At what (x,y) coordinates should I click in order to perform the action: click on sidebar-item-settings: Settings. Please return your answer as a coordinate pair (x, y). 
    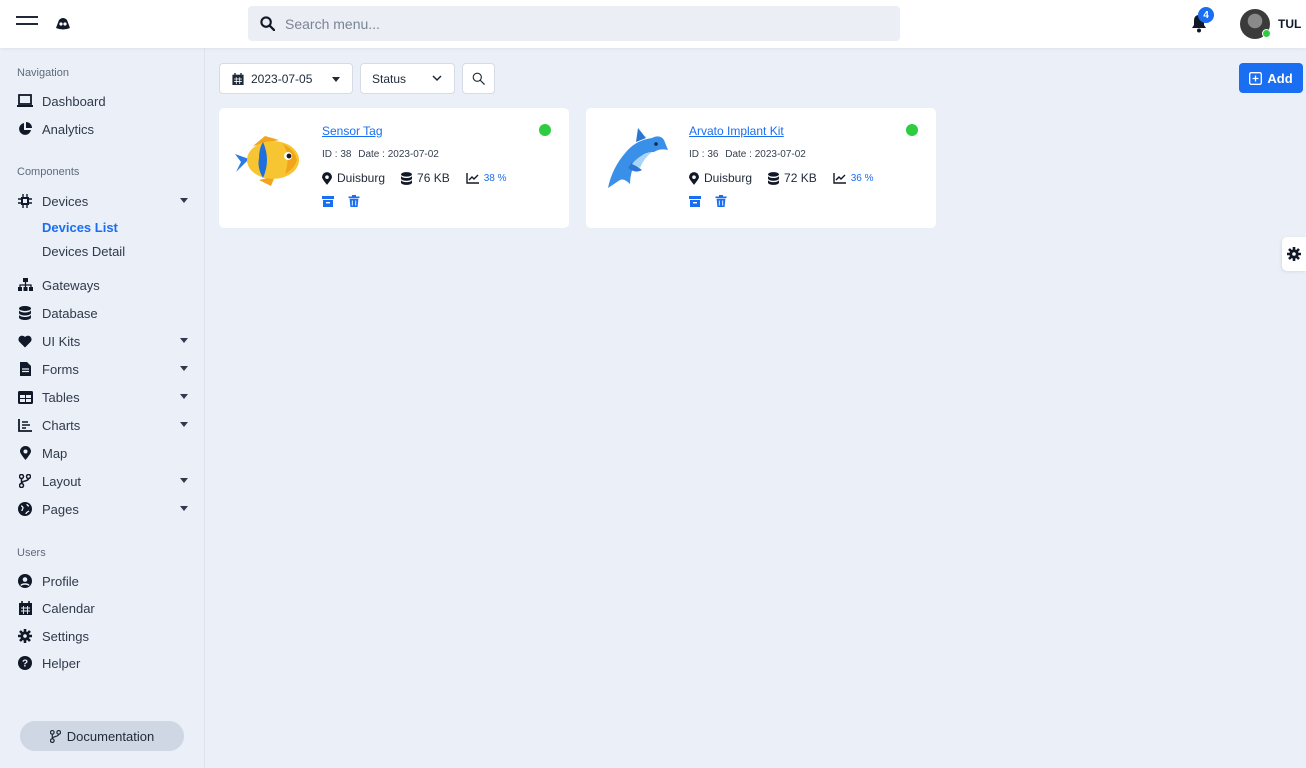
    Looking at the image, I should click on (104, 636).